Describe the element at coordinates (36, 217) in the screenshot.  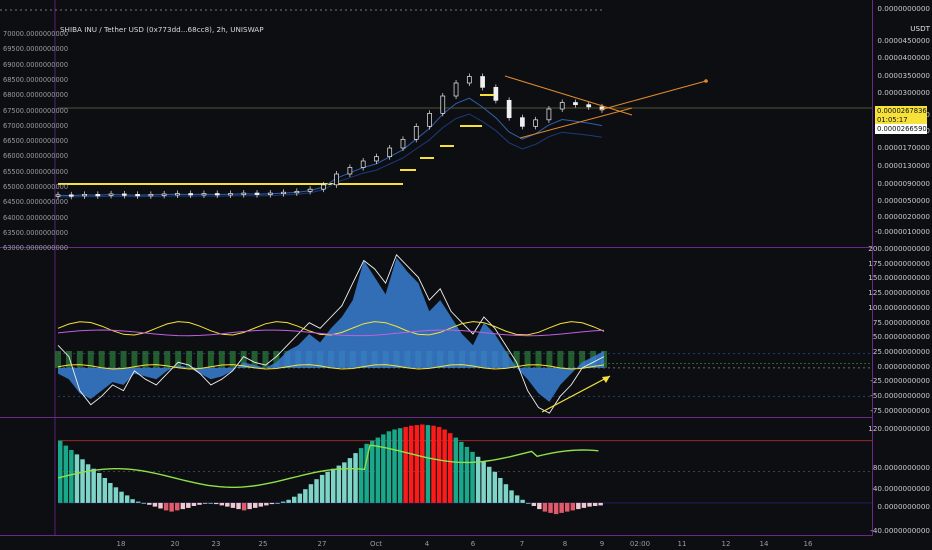
I see `left-axis-tick: 64000.0000000000` at that location.